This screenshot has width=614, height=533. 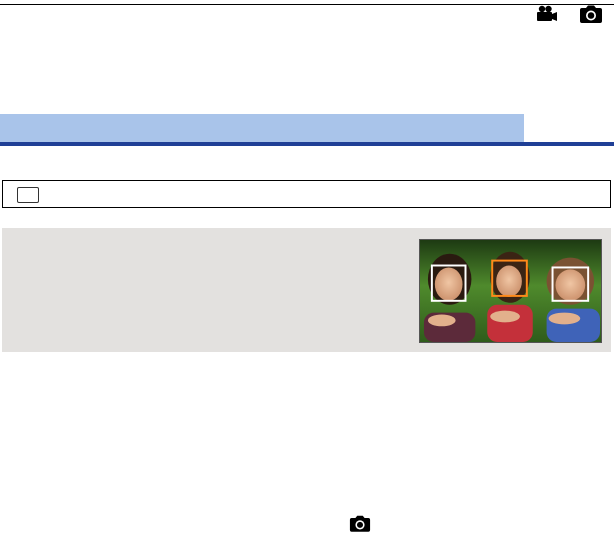 What do you see at coordinates (307, 144) in the screenshot?
I see `section-underline` at bounding box center [307, 144].